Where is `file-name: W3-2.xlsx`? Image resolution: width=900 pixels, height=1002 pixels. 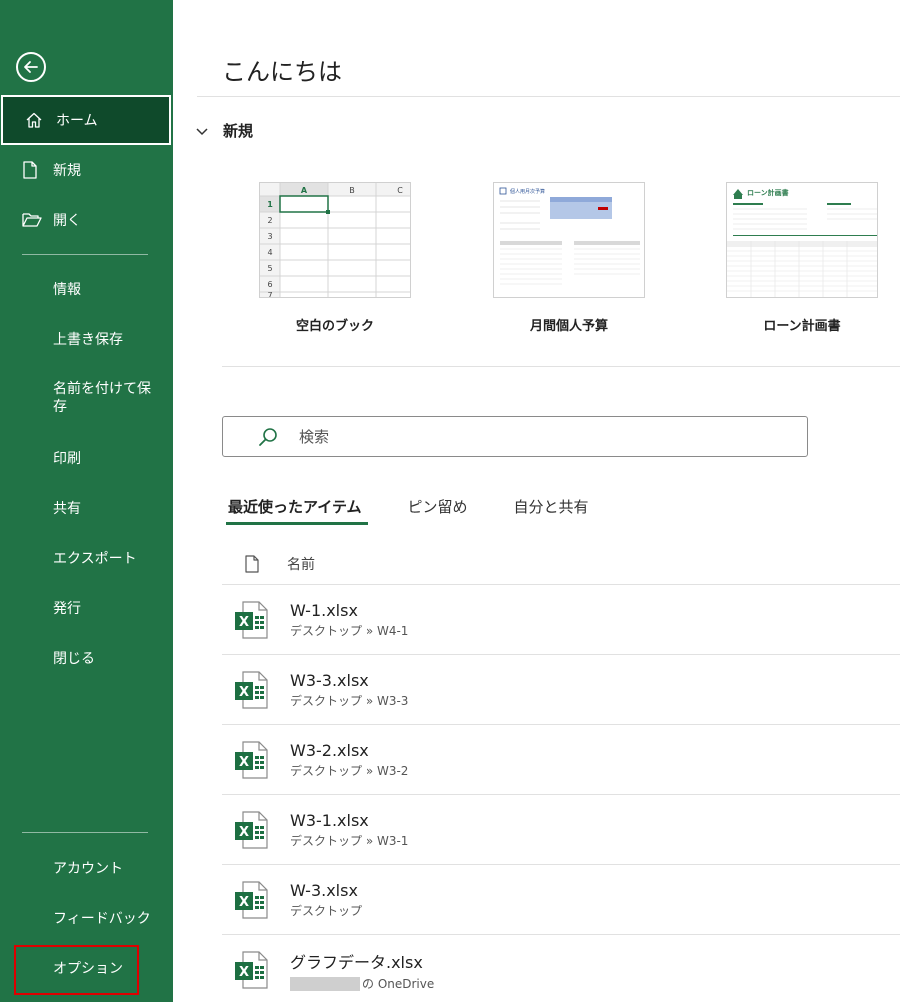
file-name: W3-2.xlsx is located at coordinates (329, 750).